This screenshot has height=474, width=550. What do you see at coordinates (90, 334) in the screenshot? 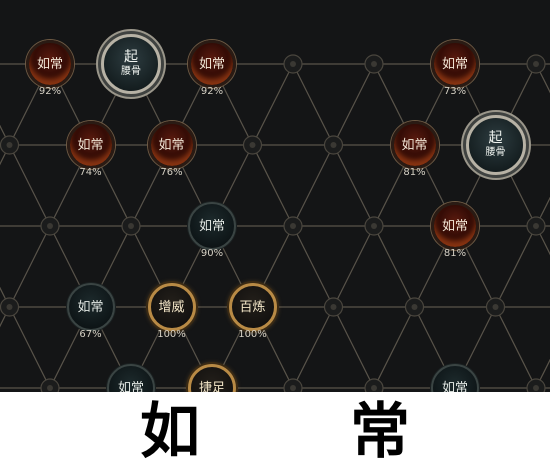
I see `node-percent: 67%` at bounding box center [90, 334].